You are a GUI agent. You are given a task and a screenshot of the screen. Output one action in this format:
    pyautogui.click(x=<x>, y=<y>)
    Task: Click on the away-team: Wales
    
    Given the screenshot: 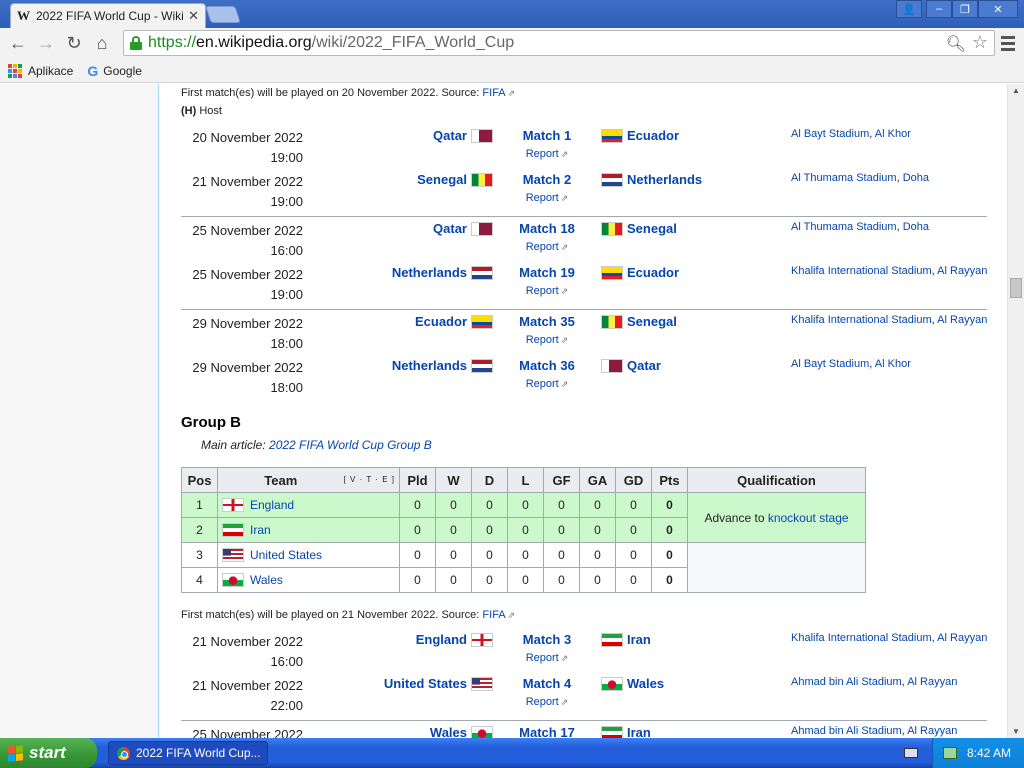 What is the action you would take?
    pyautogui.click(x=632, y=683)
    